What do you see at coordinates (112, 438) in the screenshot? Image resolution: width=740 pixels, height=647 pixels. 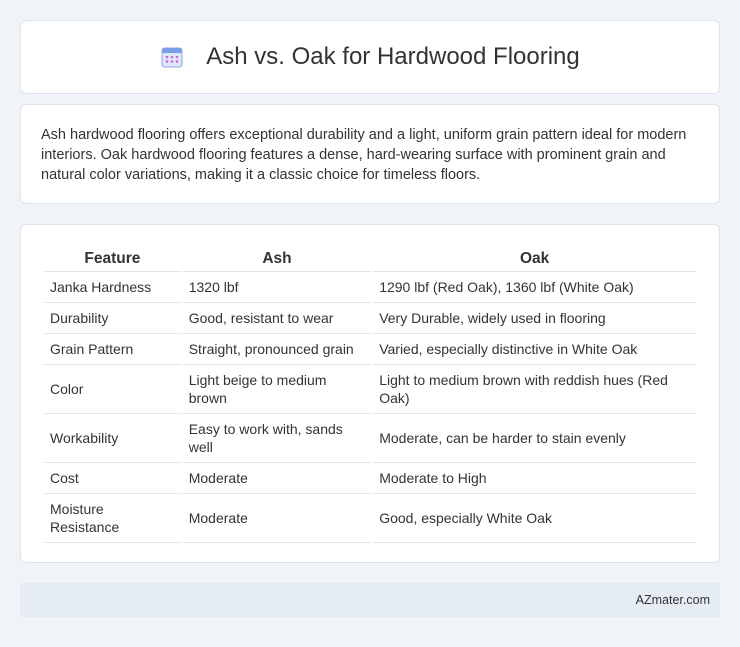 I see `cell-feature: Workability` at bounding box center [112, 438].